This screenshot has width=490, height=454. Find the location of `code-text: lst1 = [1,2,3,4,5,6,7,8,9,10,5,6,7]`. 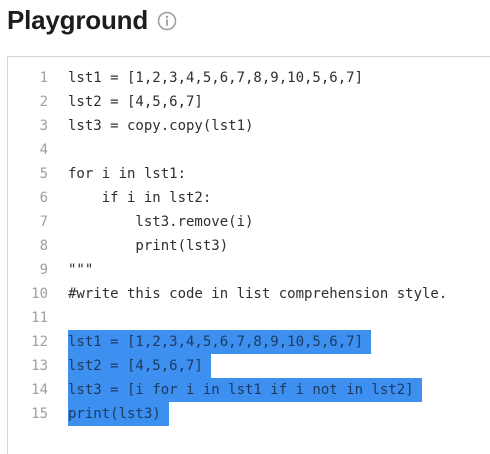

code-text: lst1 = [1,2,3,4,5,6,7,8,9,10,5,6,7] is located at coordinates (215, 78).